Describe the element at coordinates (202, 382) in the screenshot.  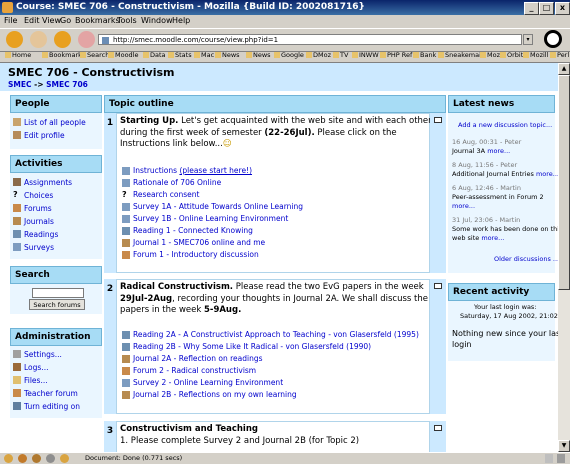
I see `activity-survey-2: Survey 2 - Online Learning Environment` at that location.